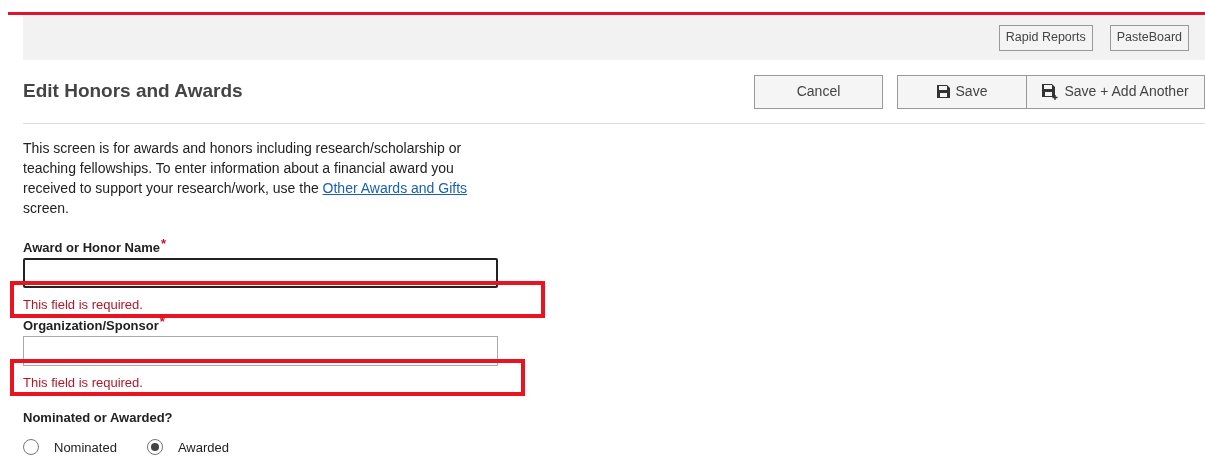  I want to click on save-add-button: Save + Add Another, so click(1116, 91).